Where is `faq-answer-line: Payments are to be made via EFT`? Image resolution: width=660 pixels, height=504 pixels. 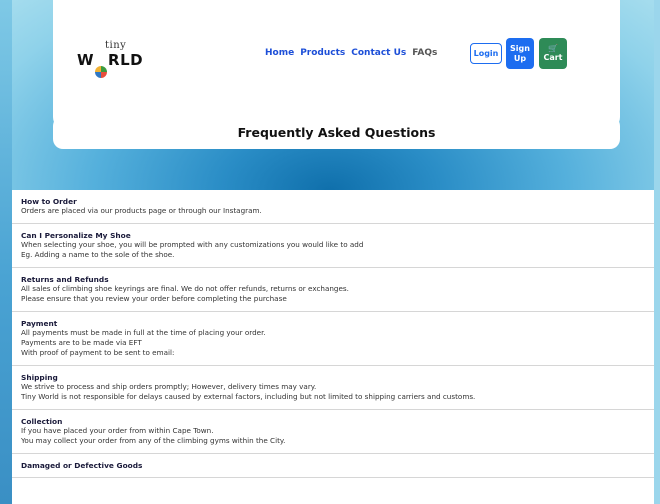
faq-answer-line: Payments are to be made via EFT is located at coordinates (81, 342).